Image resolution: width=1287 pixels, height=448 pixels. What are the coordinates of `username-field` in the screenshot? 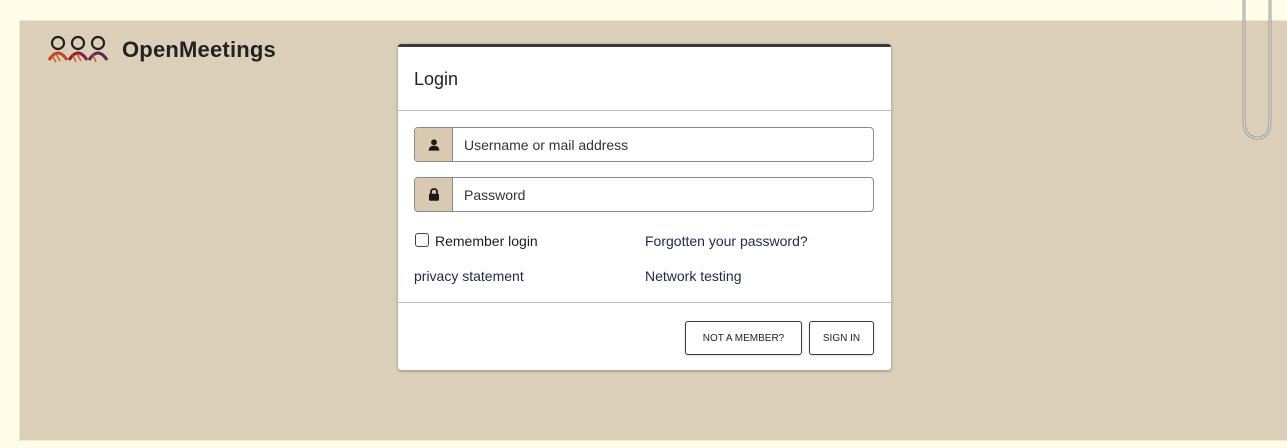 It's located at (644, 144).